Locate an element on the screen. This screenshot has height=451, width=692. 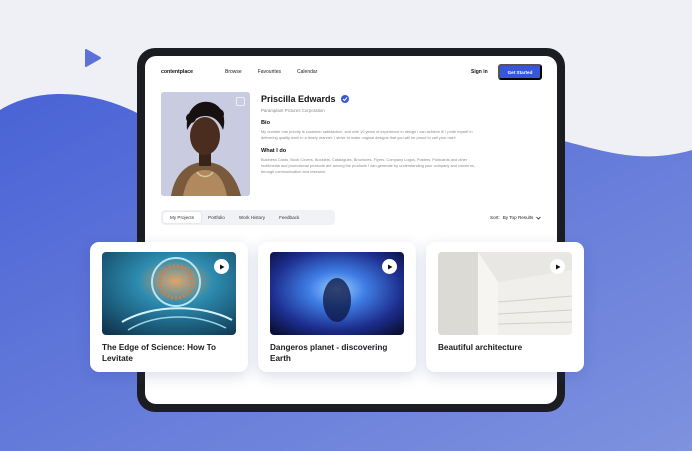
what-i-do-heading: What I do is located at coordinates (274, 151).